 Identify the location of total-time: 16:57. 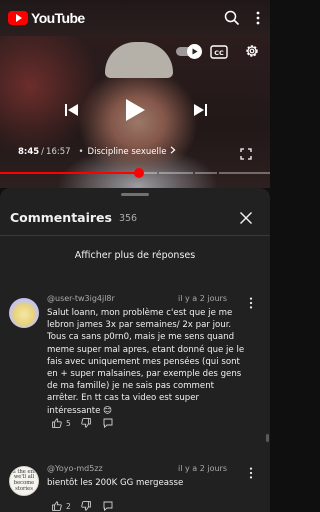
(58, 151).